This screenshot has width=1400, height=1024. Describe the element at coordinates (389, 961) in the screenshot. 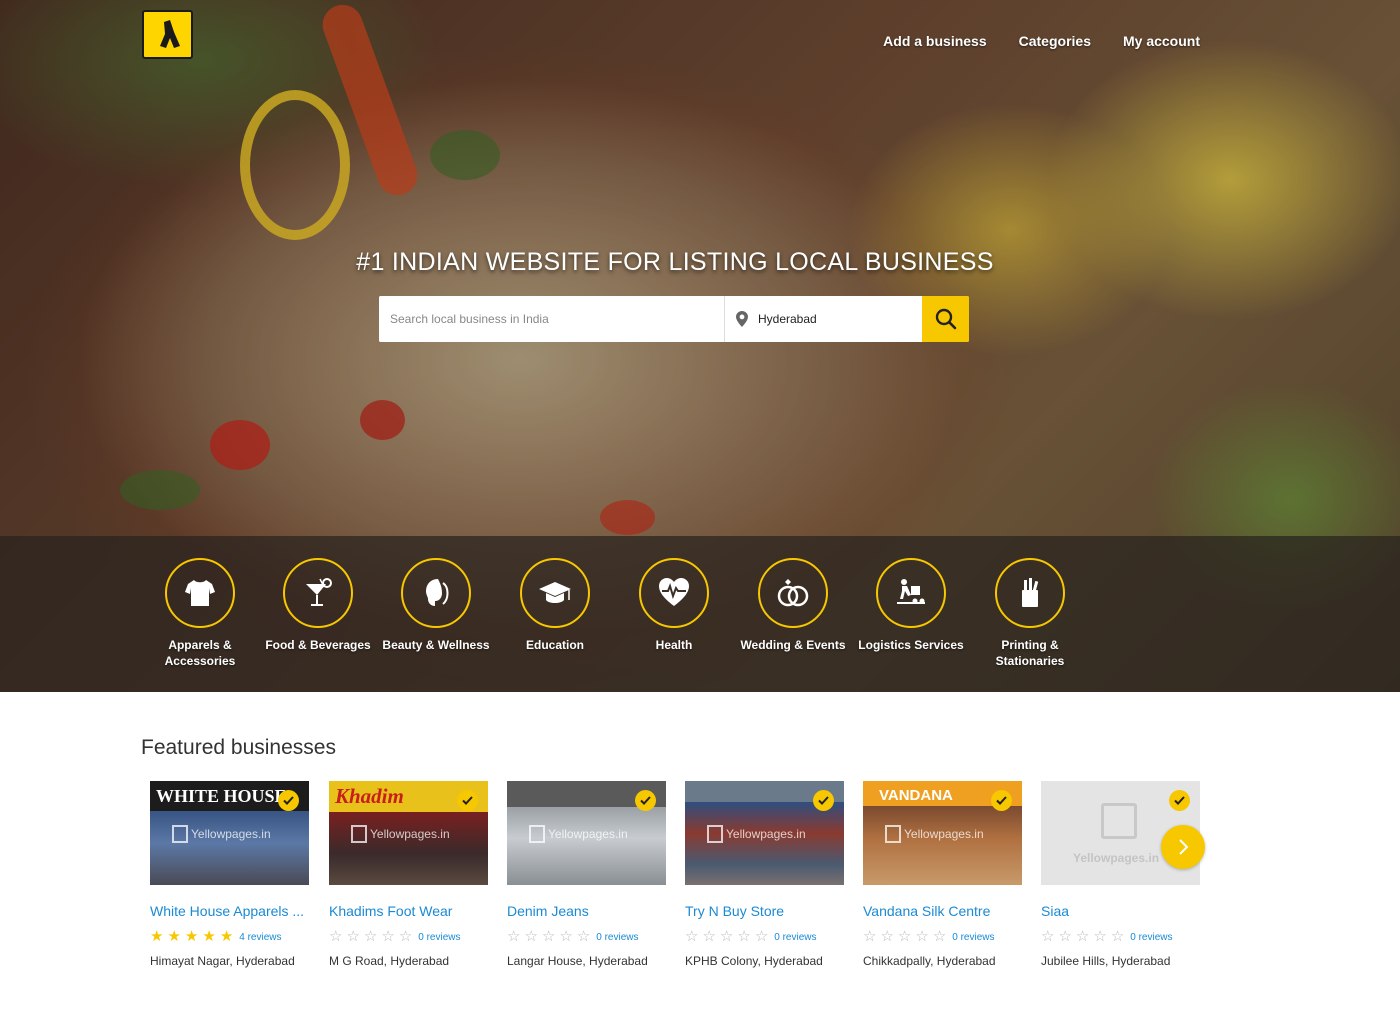

I see `business-location: M G Road, Hyderabad` at that location.